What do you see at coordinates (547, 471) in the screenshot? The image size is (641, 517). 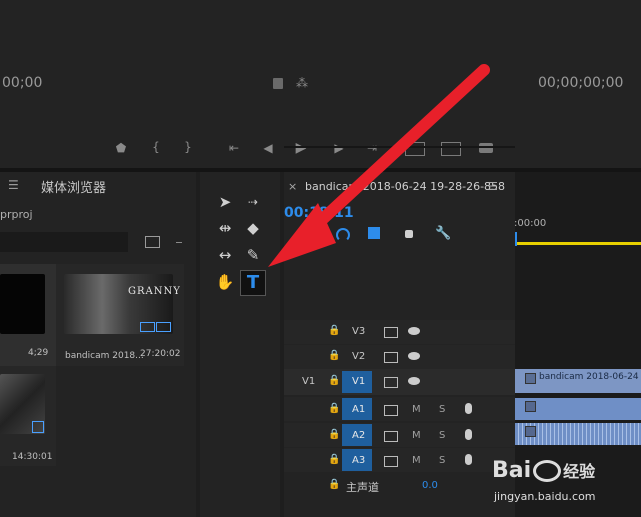 I see `paw-logo-icon` at bounding box center [547, 471].